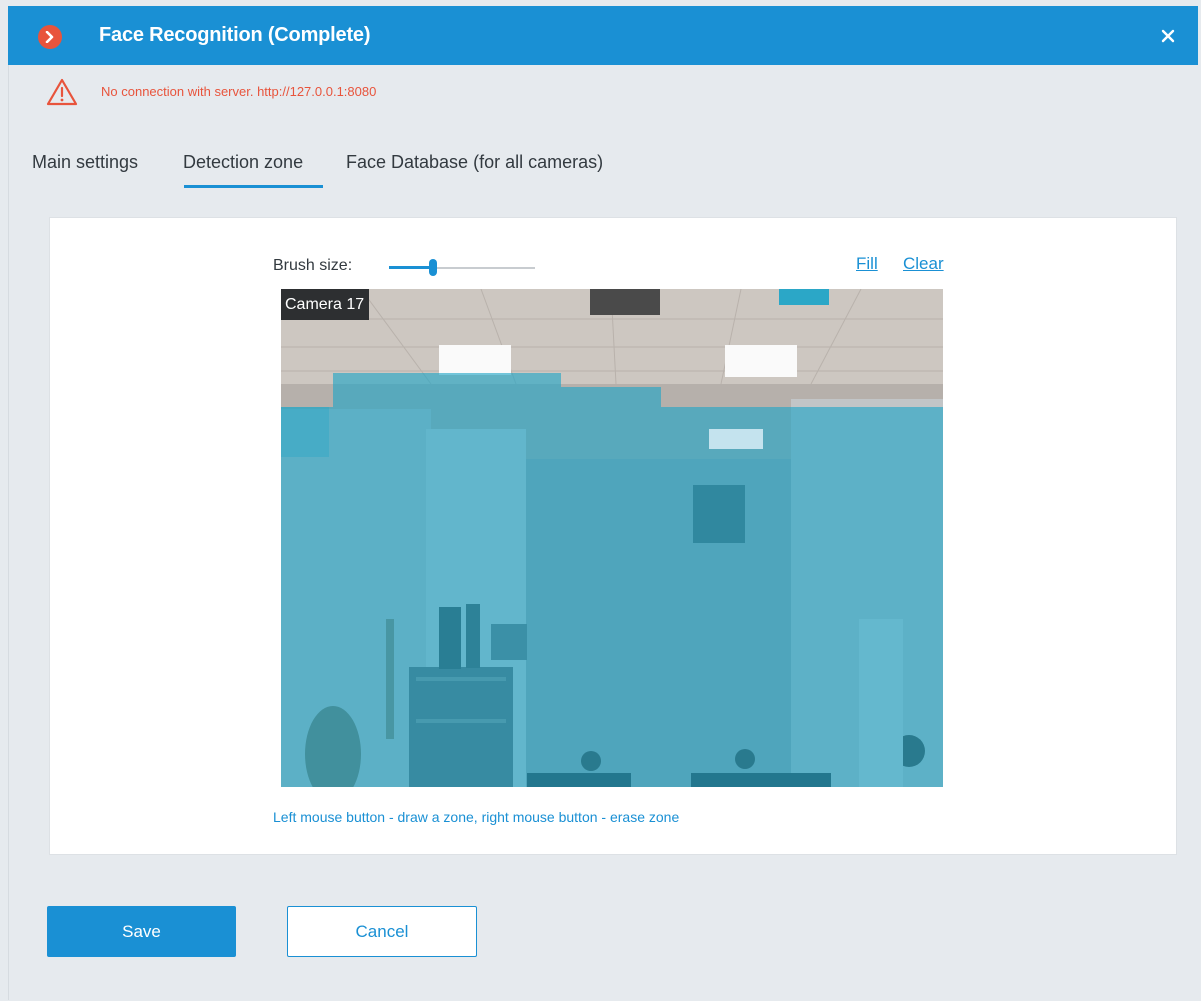 The image size is (1201, 1001). What do you see at coordinates (235, 35) in the screenshot?
I see `dialog-title: Face Recognition (Complete)` at bounding box center [235, 35].